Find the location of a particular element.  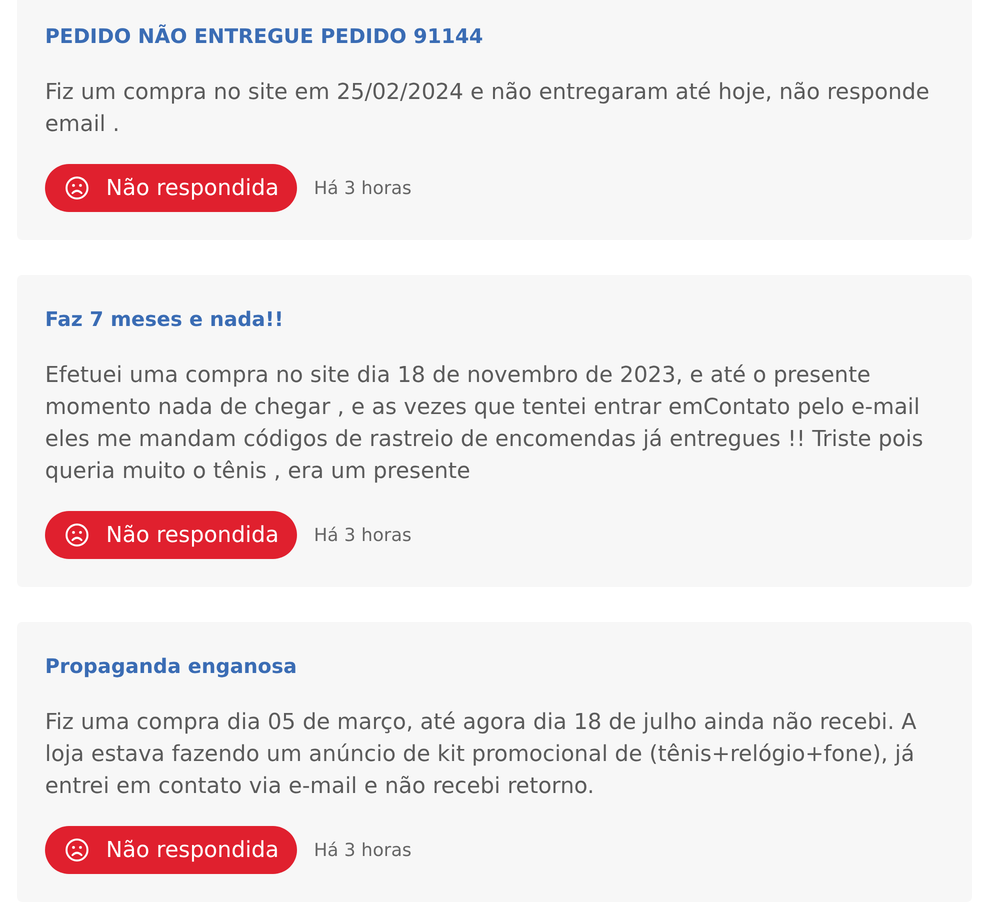

complaint-title-link: Propaganda enganosa is located at coordinates (171, 666).